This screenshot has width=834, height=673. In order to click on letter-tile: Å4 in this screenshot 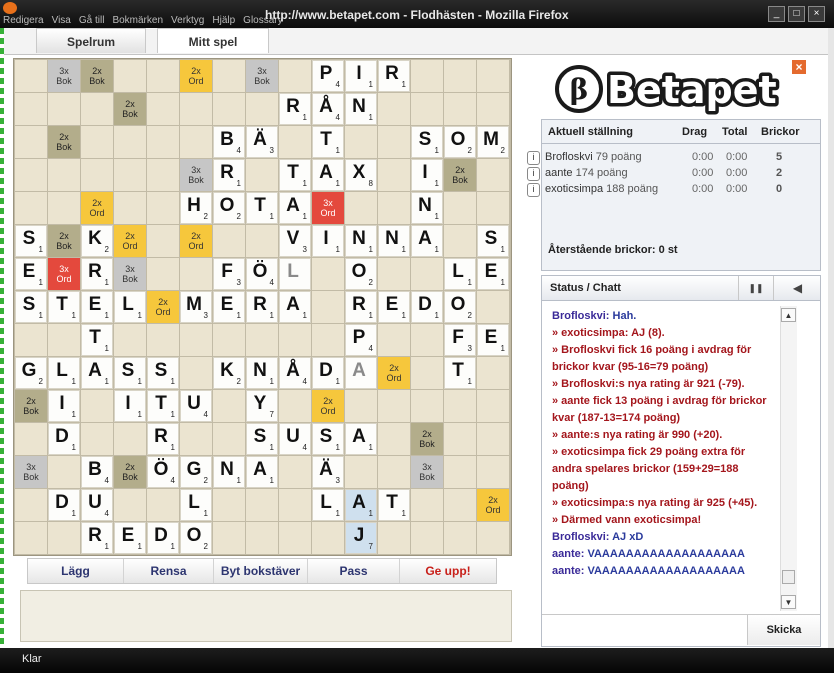, I will do `click(295, 373)`.